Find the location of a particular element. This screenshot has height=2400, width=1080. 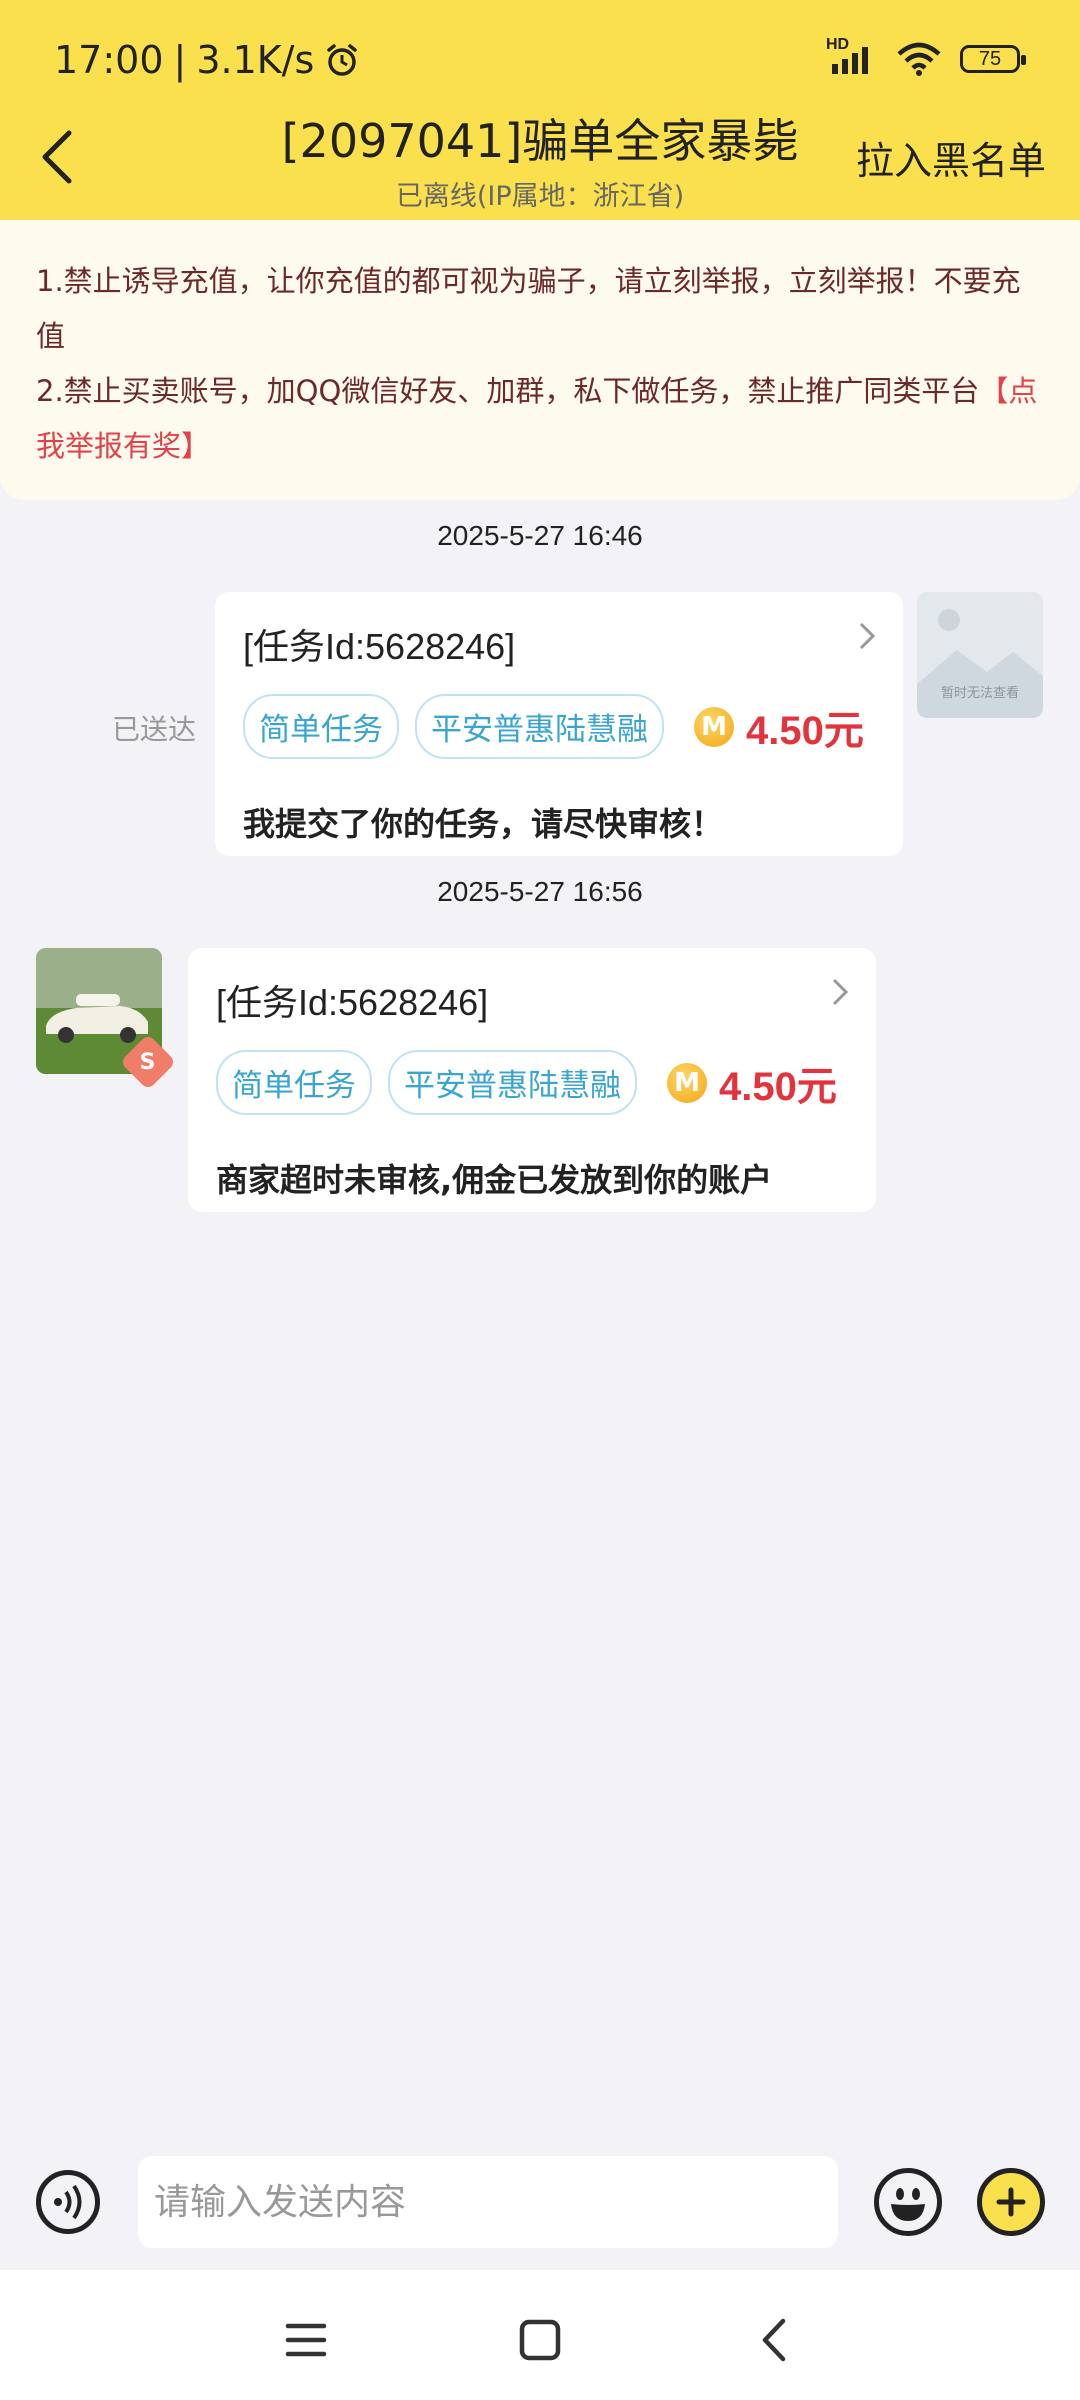

battery-level: 75 is located at coordinates (990, 58).